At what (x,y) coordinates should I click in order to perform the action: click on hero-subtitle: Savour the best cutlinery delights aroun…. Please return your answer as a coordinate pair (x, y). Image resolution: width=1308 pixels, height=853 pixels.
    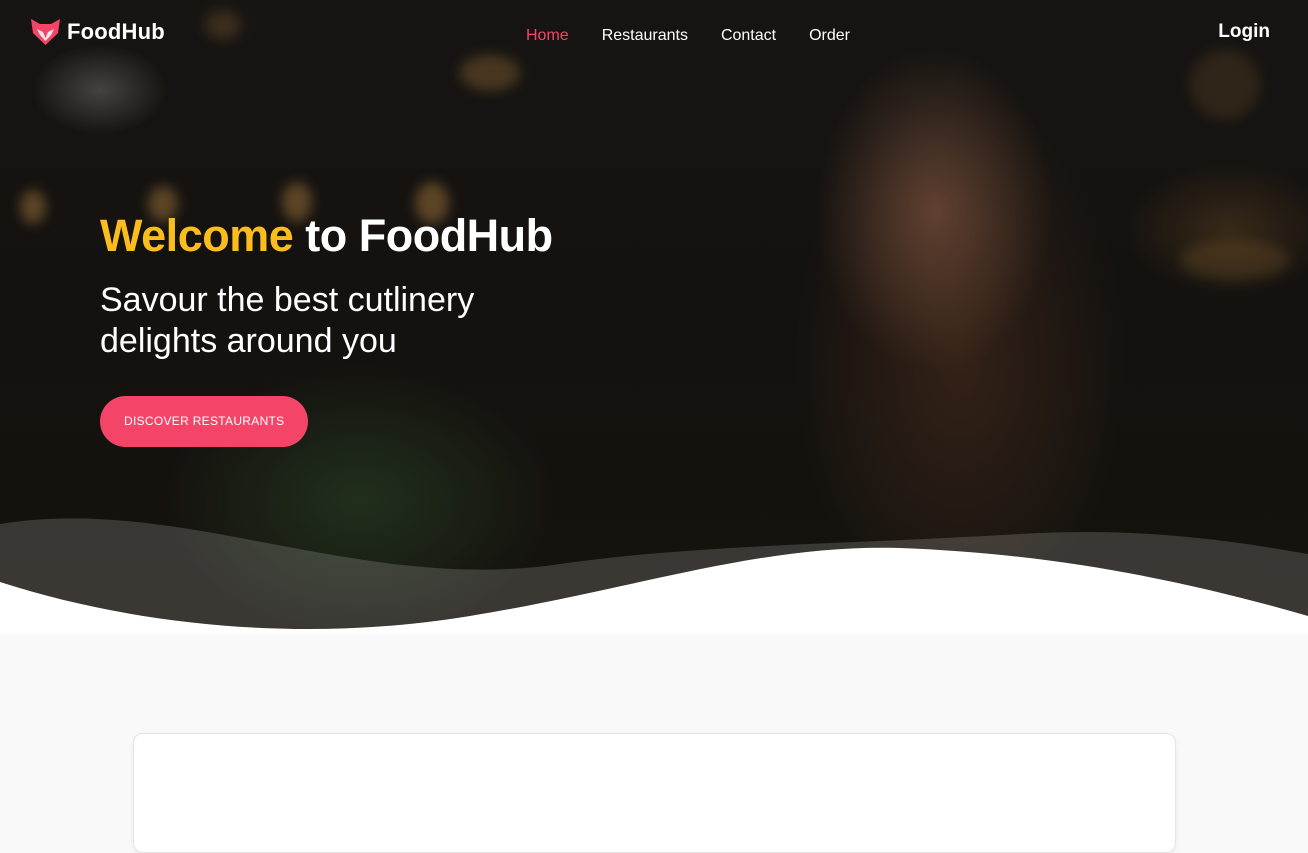
    Looking at the image, I should click on (287, 320).